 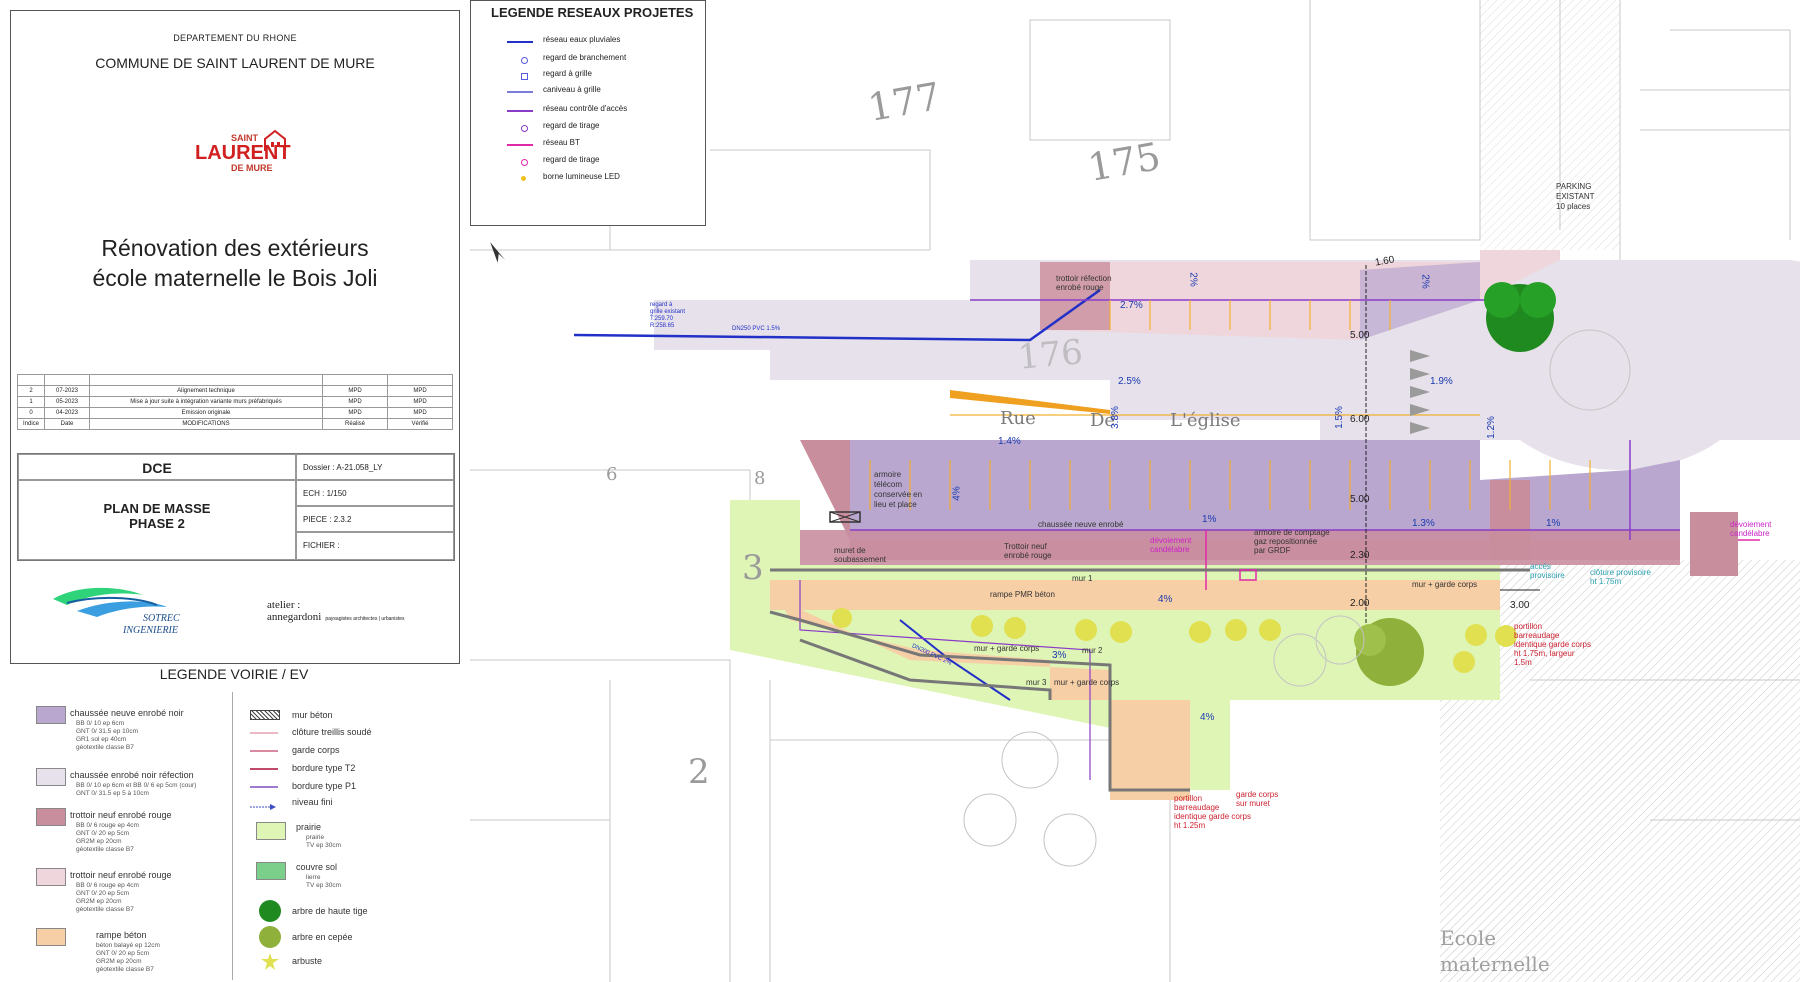 What do you see at coordinates (520, 92) in the screenshot?
I see `legend-line-caniveau` at bounding box center [520, 92].